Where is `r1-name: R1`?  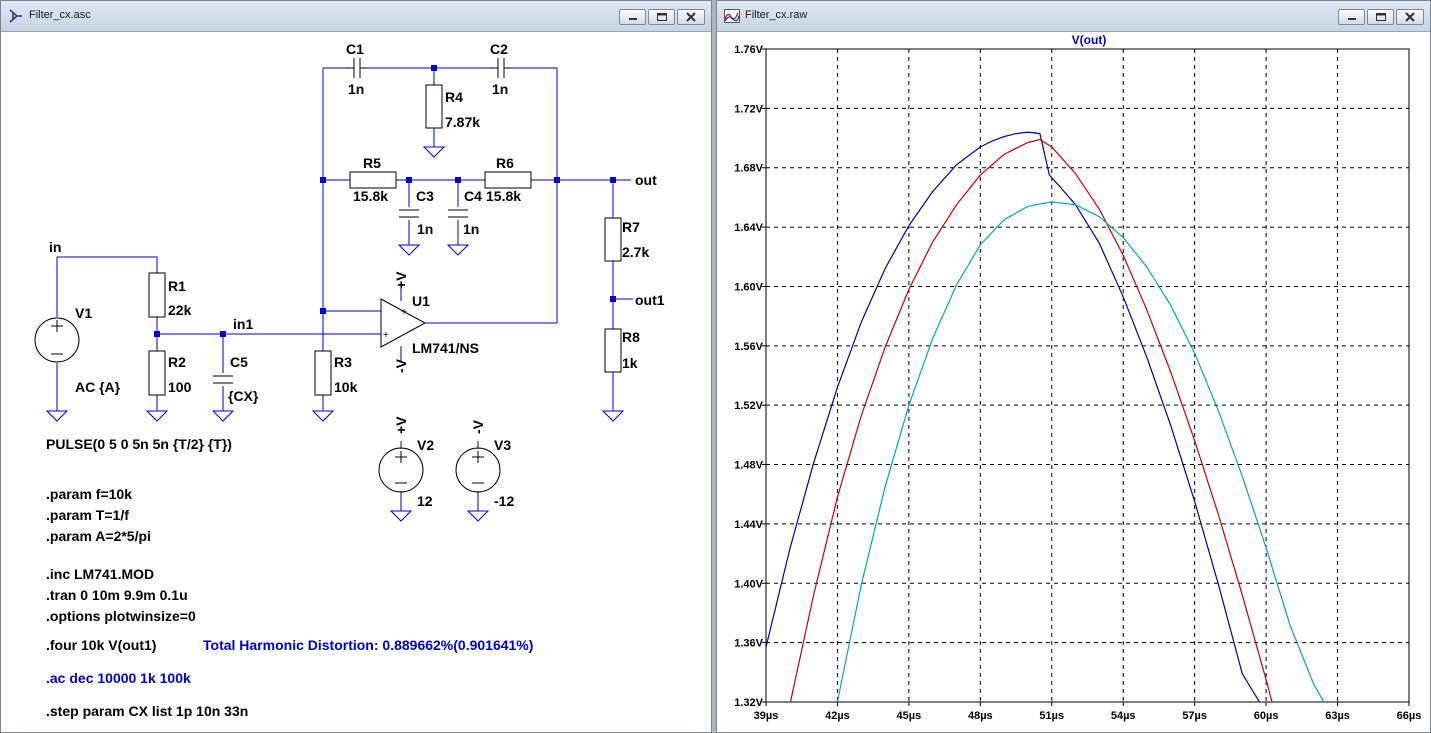
r1-name: R1 is located at coordinates (177, 286).